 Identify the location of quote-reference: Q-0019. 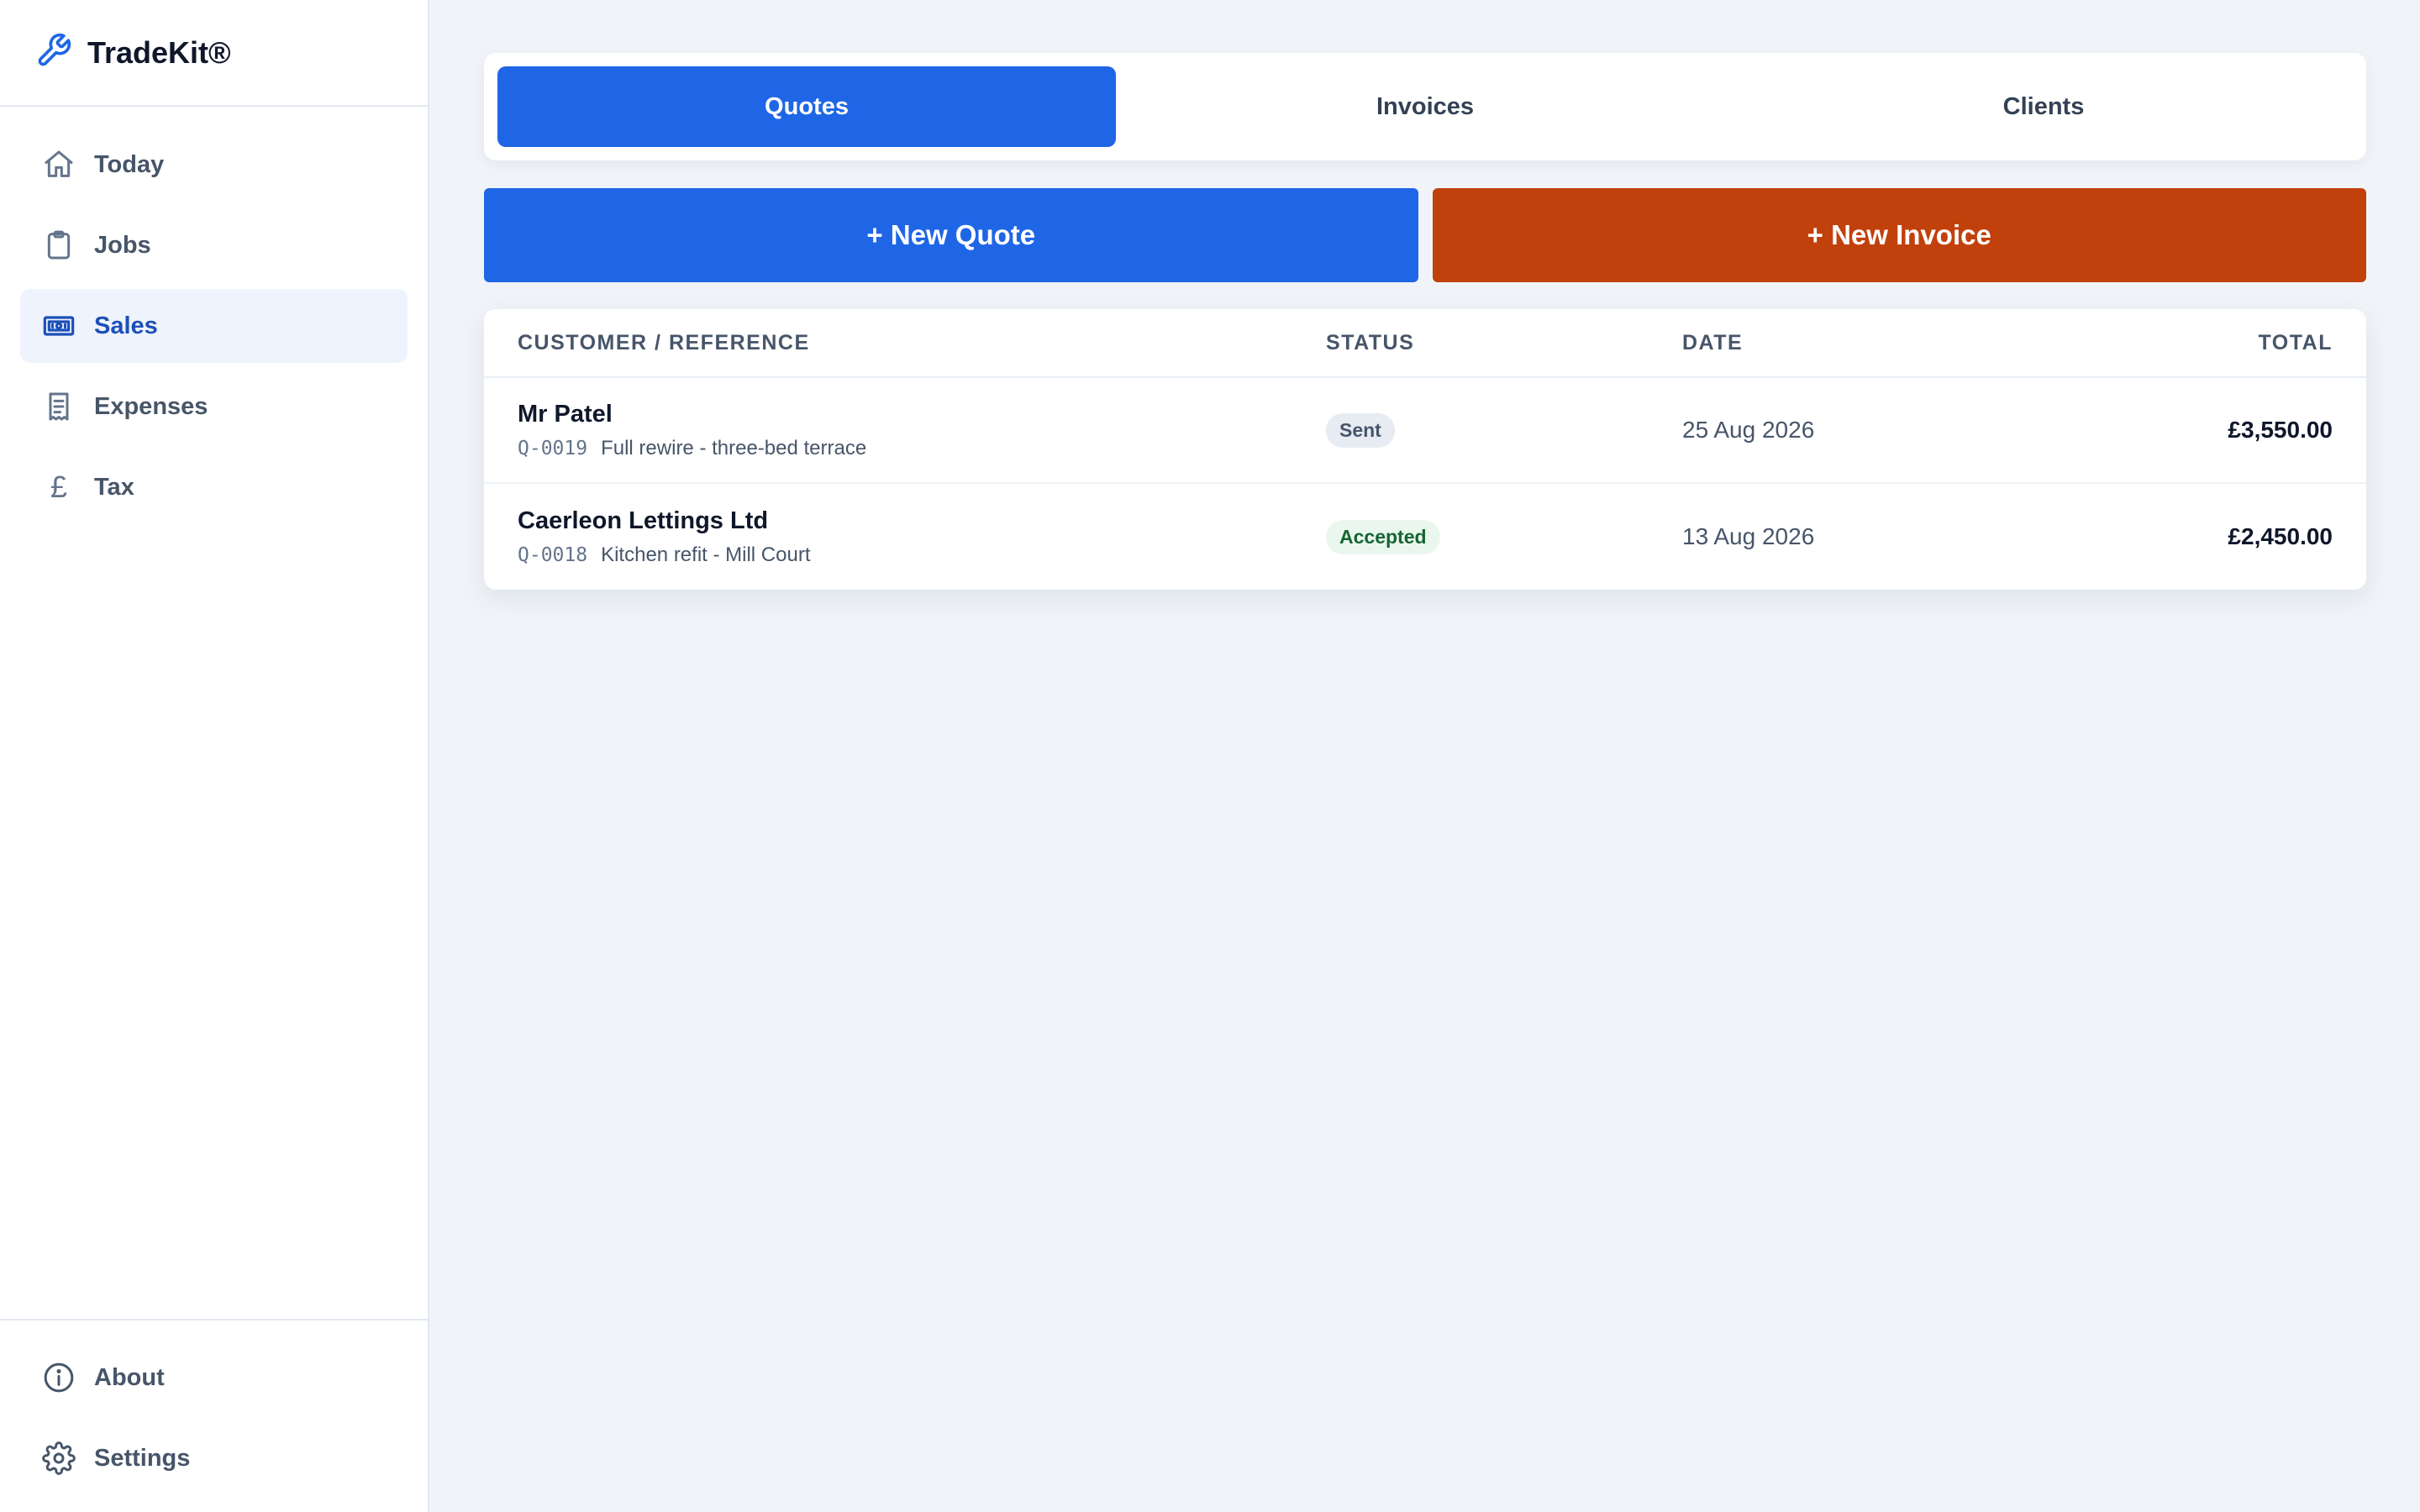
(553, 448).